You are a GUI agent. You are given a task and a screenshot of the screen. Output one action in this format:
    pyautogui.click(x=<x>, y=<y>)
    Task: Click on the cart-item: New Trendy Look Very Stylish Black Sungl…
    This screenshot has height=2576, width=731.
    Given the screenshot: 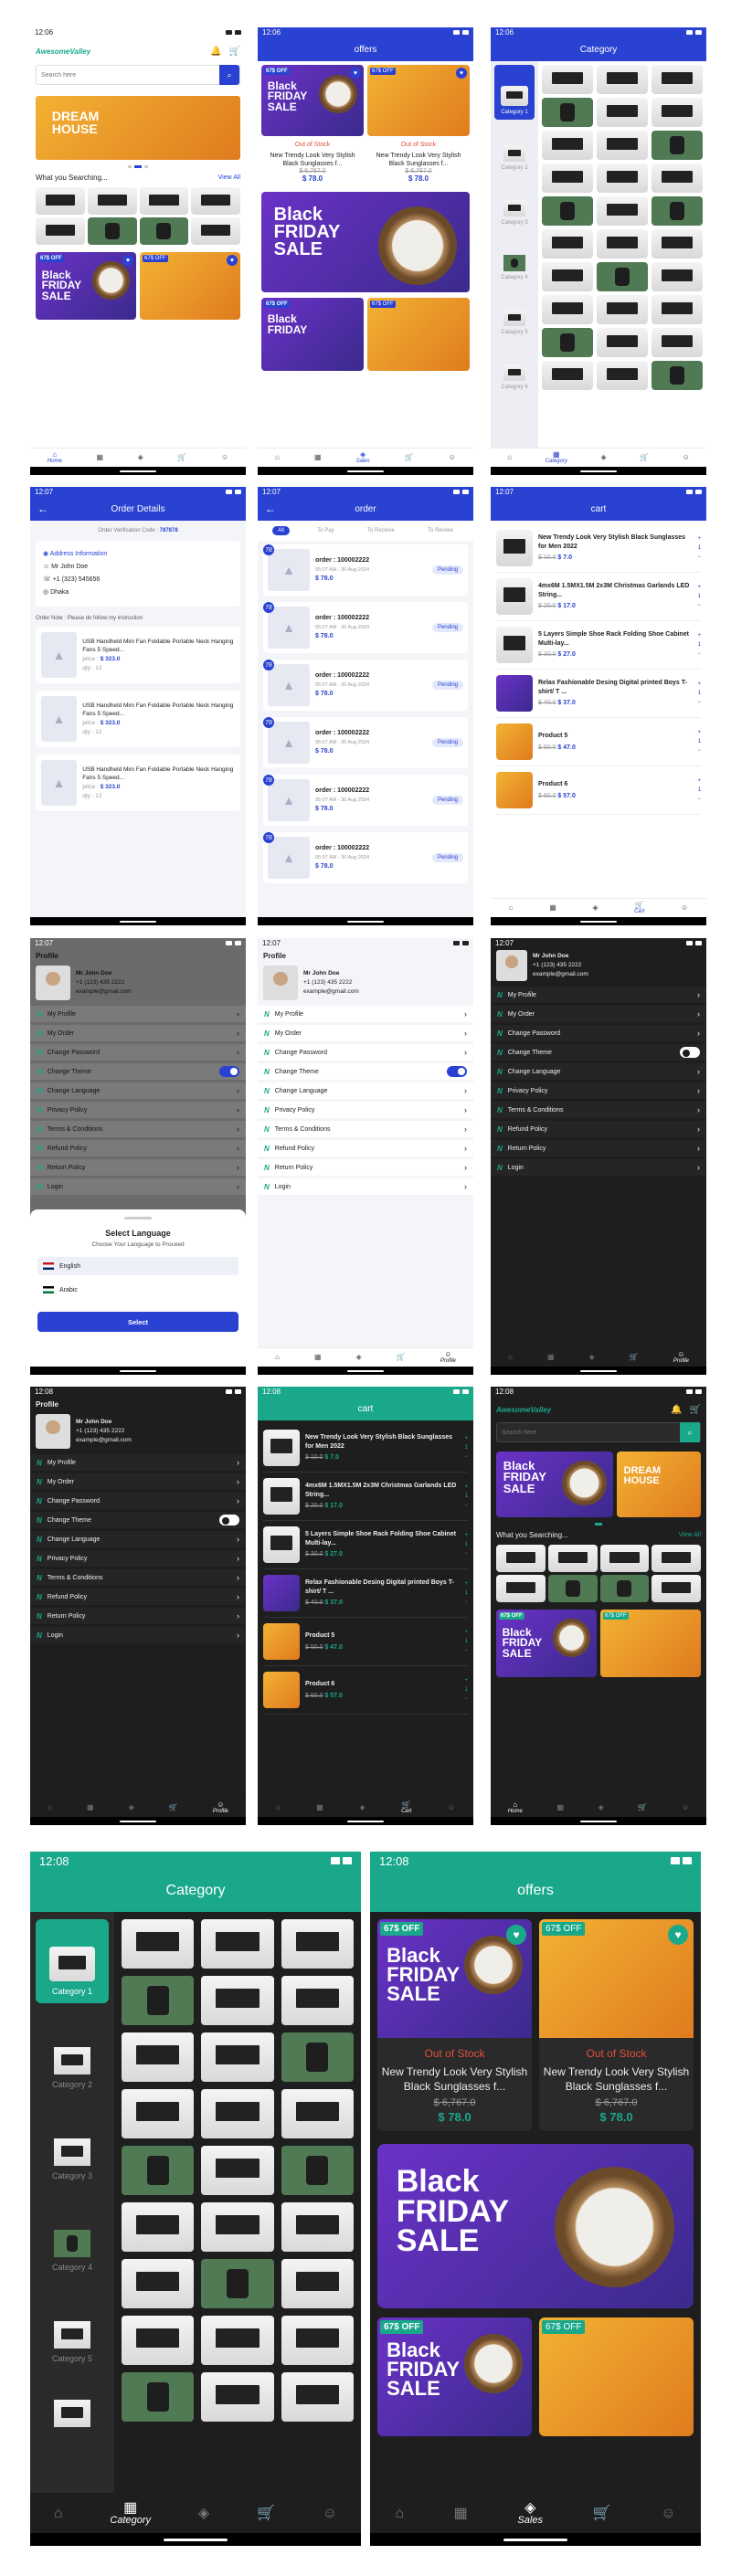 What is the action you would take?
    pyautogui.click(x=598, y=548)
    